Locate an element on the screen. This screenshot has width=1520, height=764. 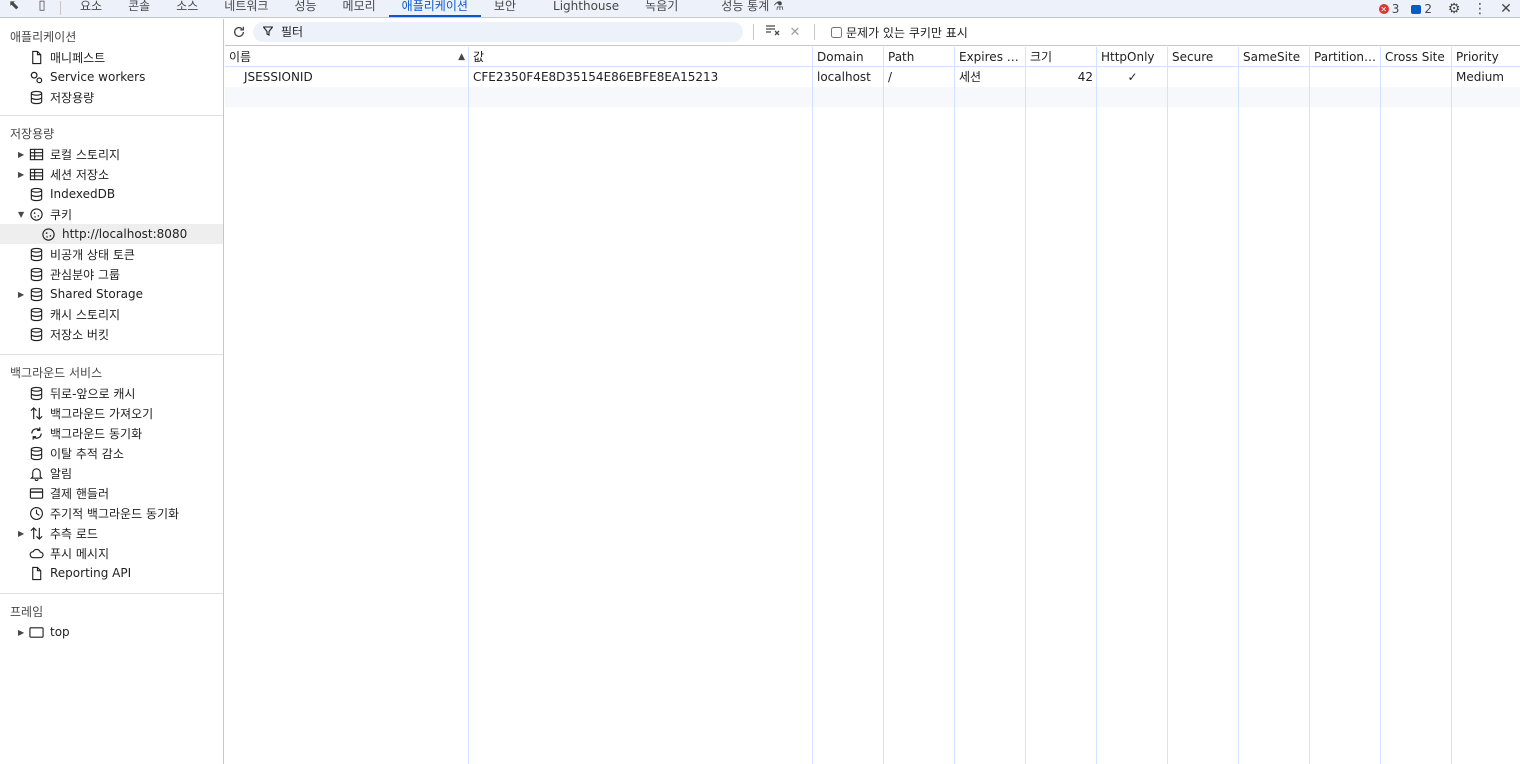
sidebar-item-label: Reporting API is located at coordinates (91, 573).